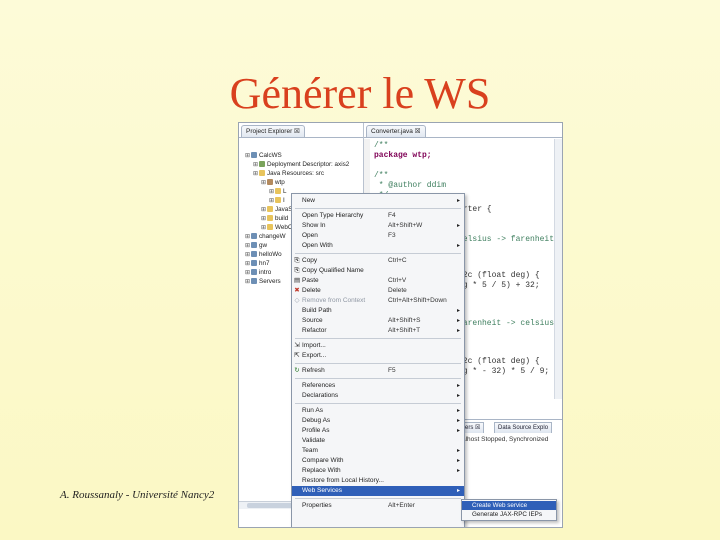  I want to click on tree-item-label: L, so click(285, 191).